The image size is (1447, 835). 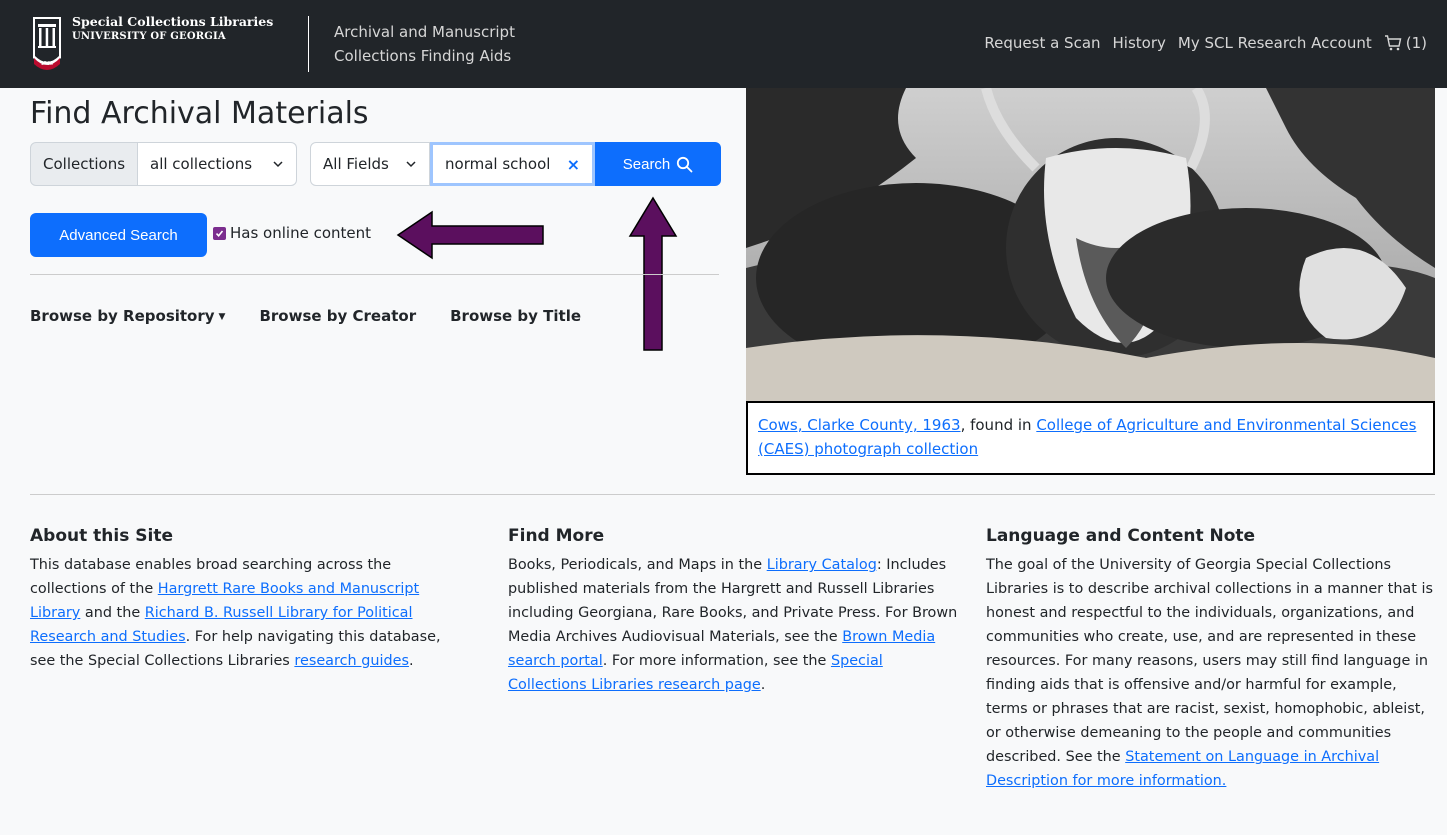 What do you see at coordinates (1121, 536) in the screenshot?
I see `language-heading: Language and Content Note` at bounding box center [1121, 536].